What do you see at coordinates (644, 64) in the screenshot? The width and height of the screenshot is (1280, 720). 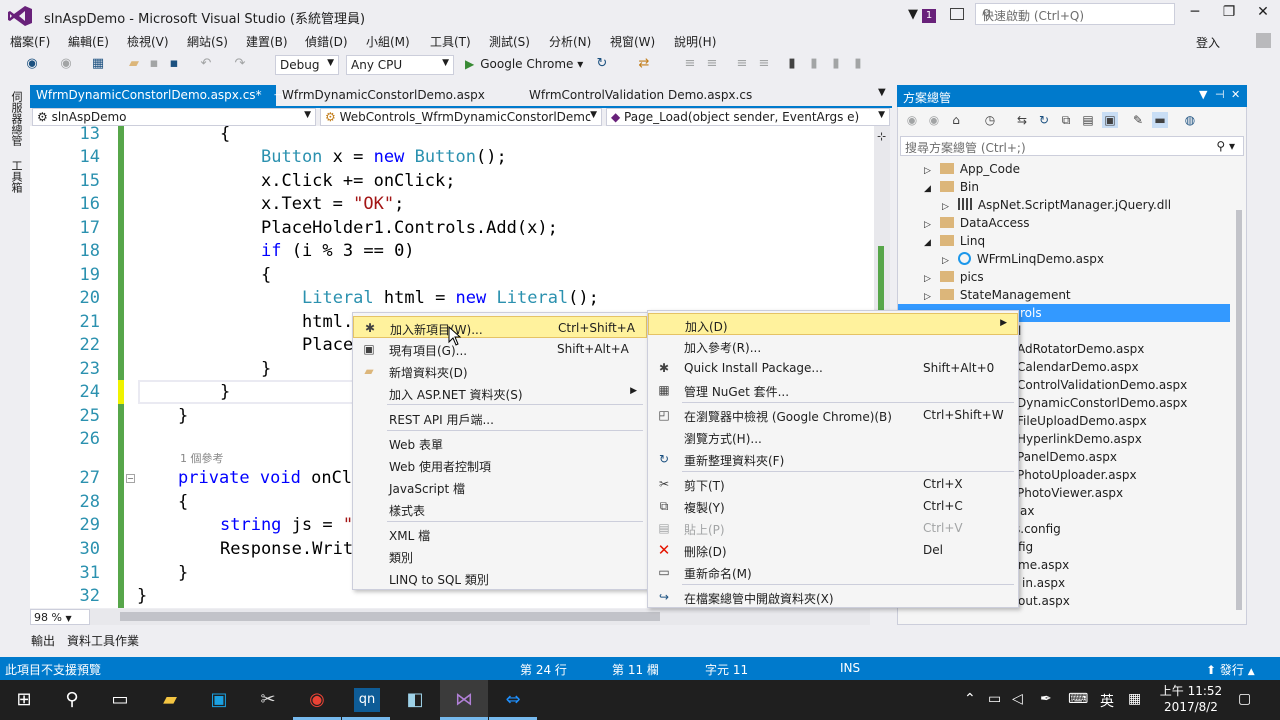 I see `browser-link-icon: ⇄` at bounding box center [644, 64].